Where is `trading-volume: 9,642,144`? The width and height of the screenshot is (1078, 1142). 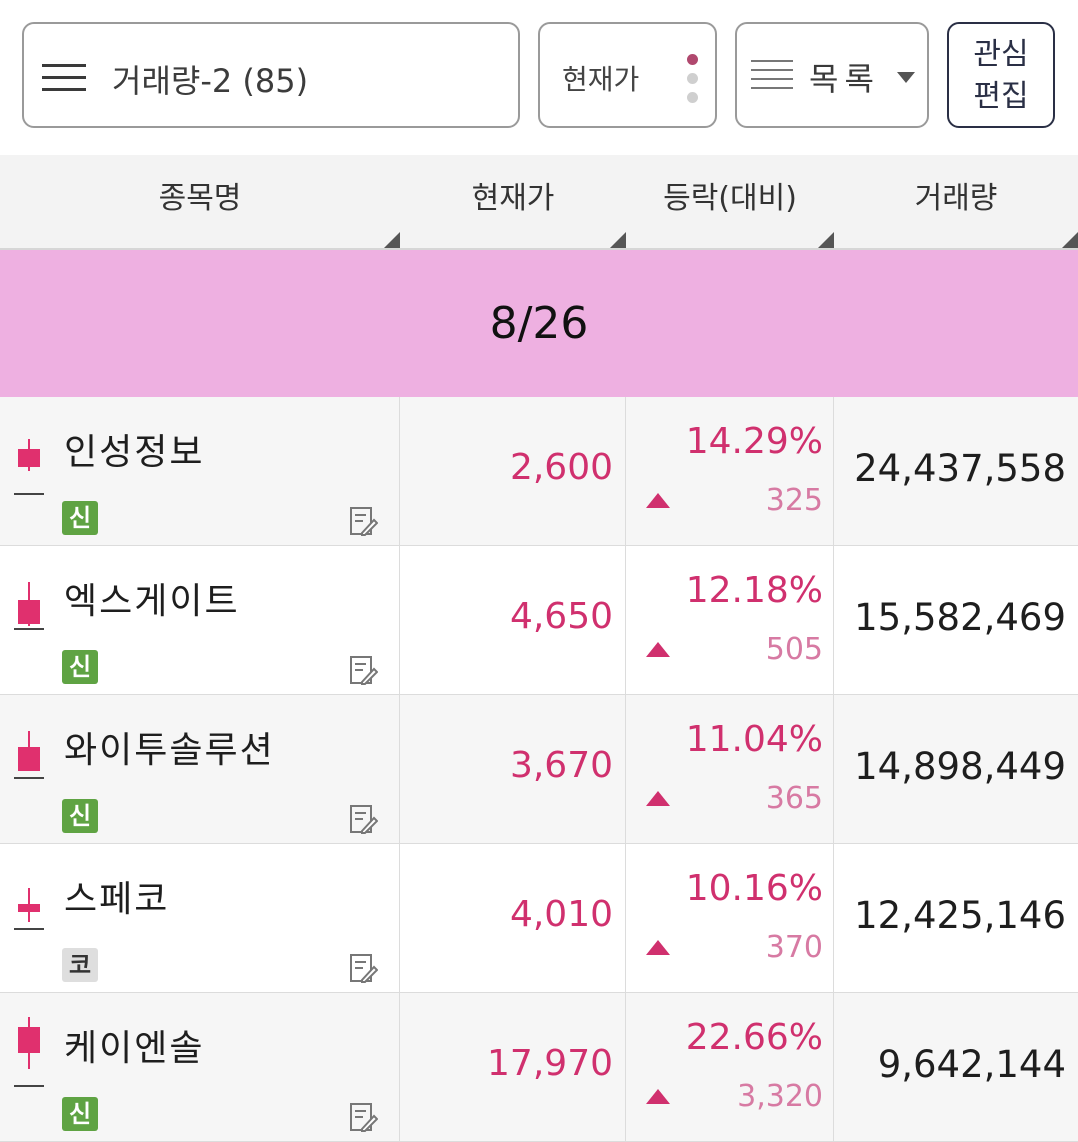 trading-volume: 9,642,144 is located at coordinates (971, 1064).